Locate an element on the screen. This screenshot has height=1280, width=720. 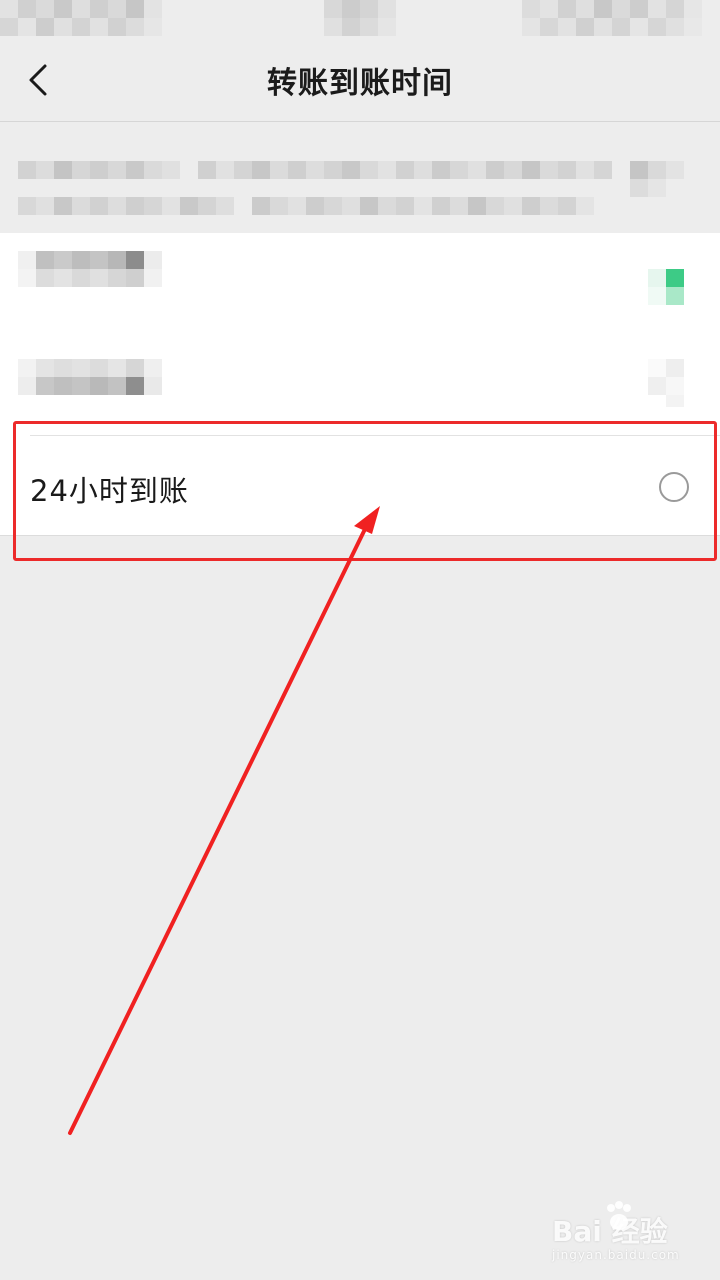
notice-text-blurred is located at coordinates (360, 178).